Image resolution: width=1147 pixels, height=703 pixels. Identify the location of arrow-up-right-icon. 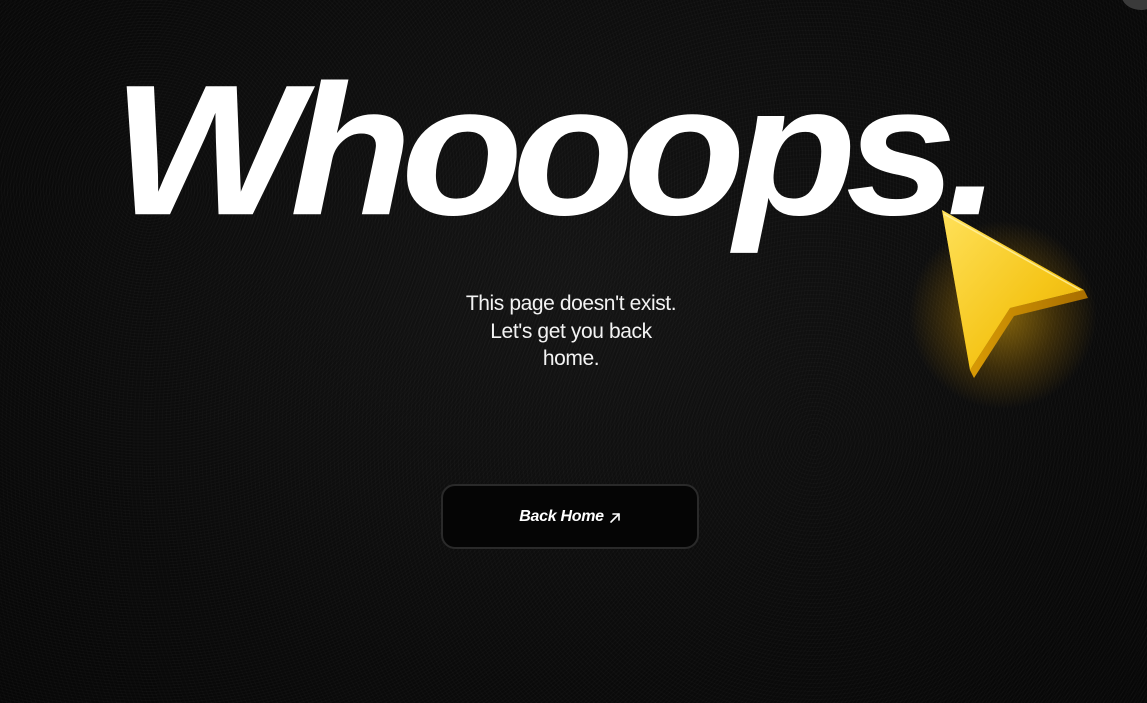
(614, 517).